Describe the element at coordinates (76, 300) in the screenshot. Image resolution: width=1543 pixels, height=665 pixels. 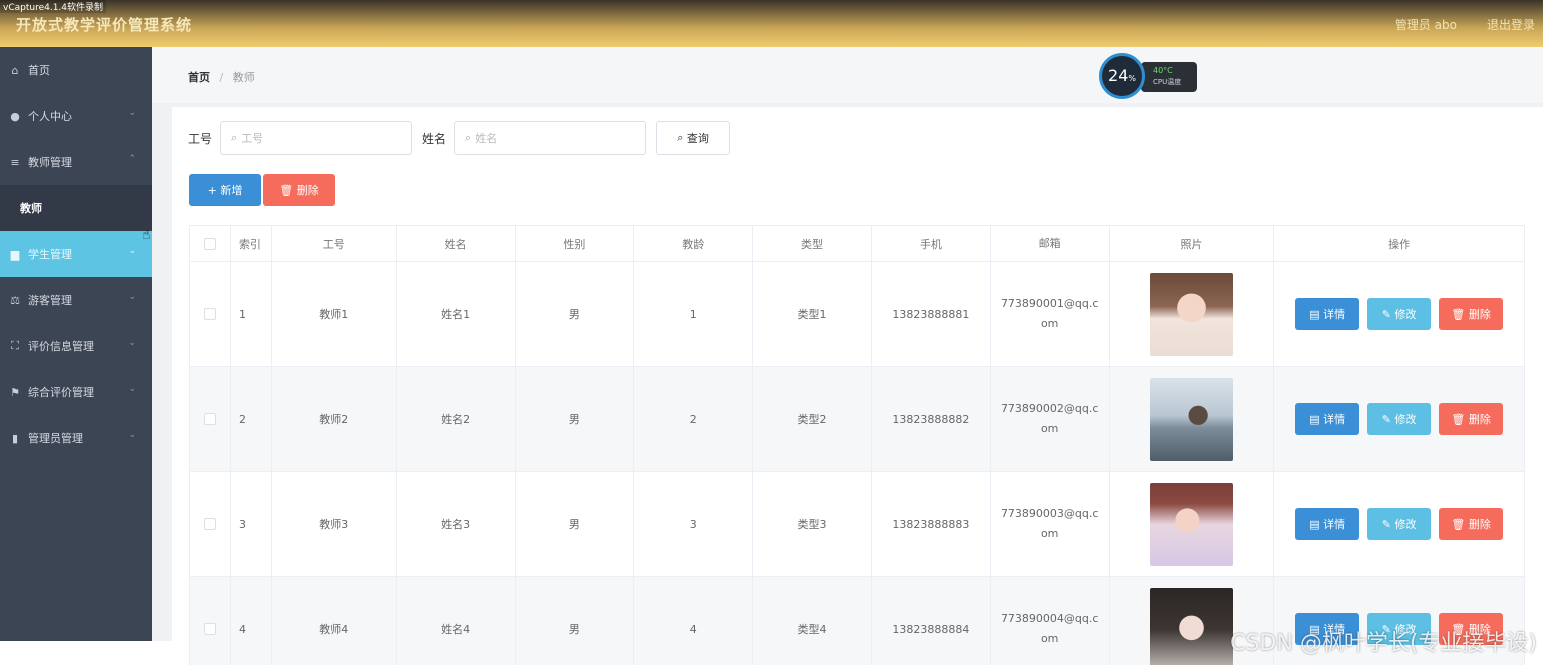
I see `sidebar-item-visitor-management: ⚖ 游客管理 ⌄` at that location.